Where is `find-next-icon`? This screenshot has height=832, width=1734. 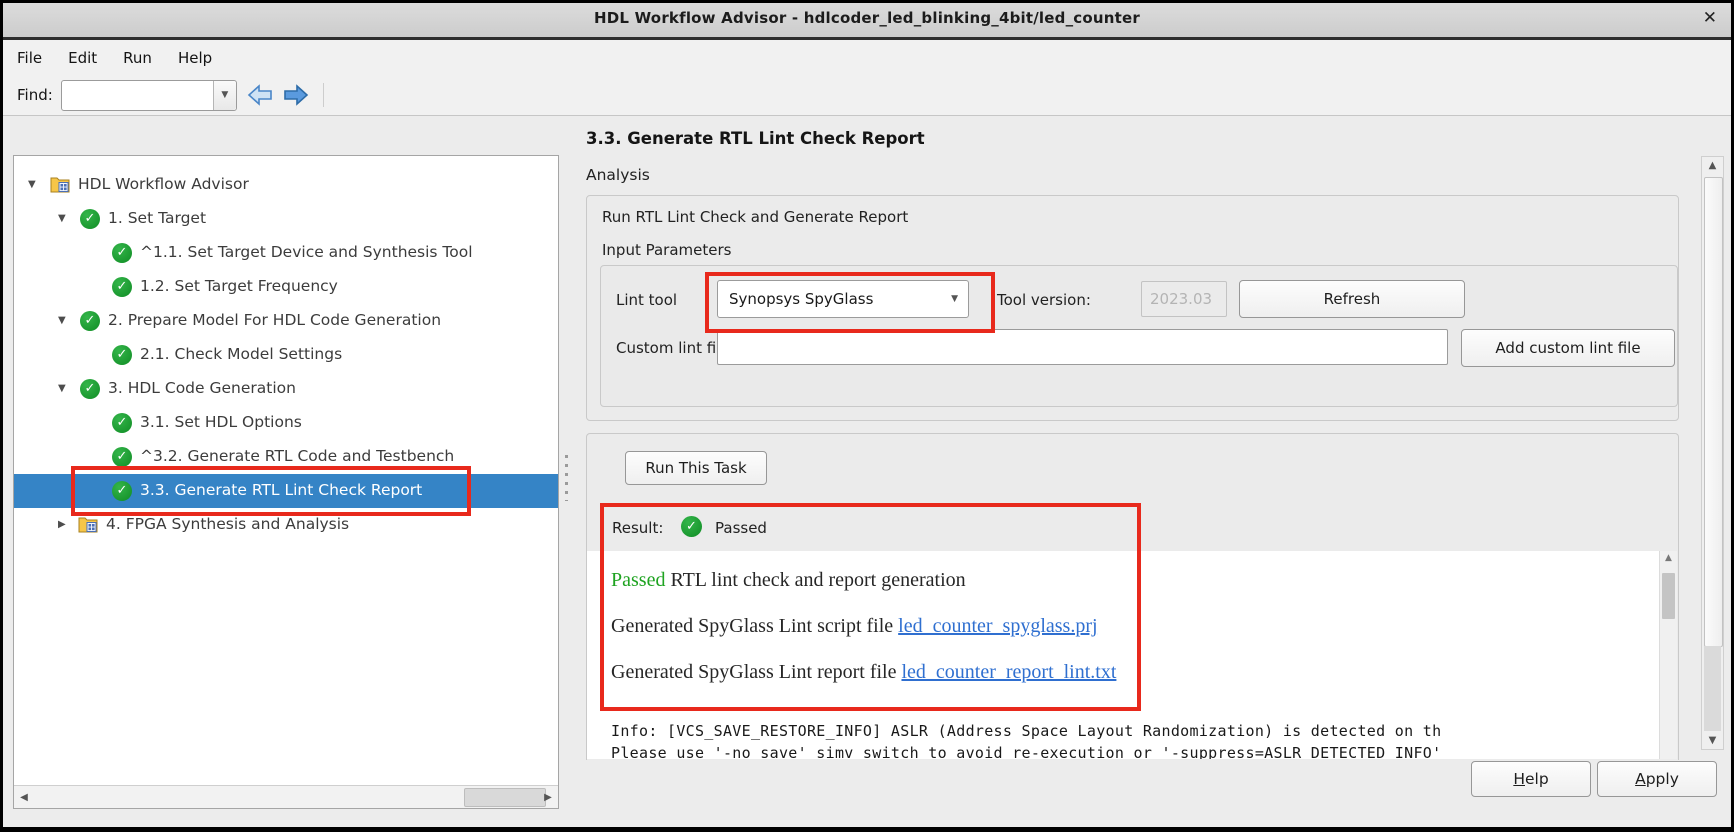 find-next-icon is located at coordinates (296, 95).